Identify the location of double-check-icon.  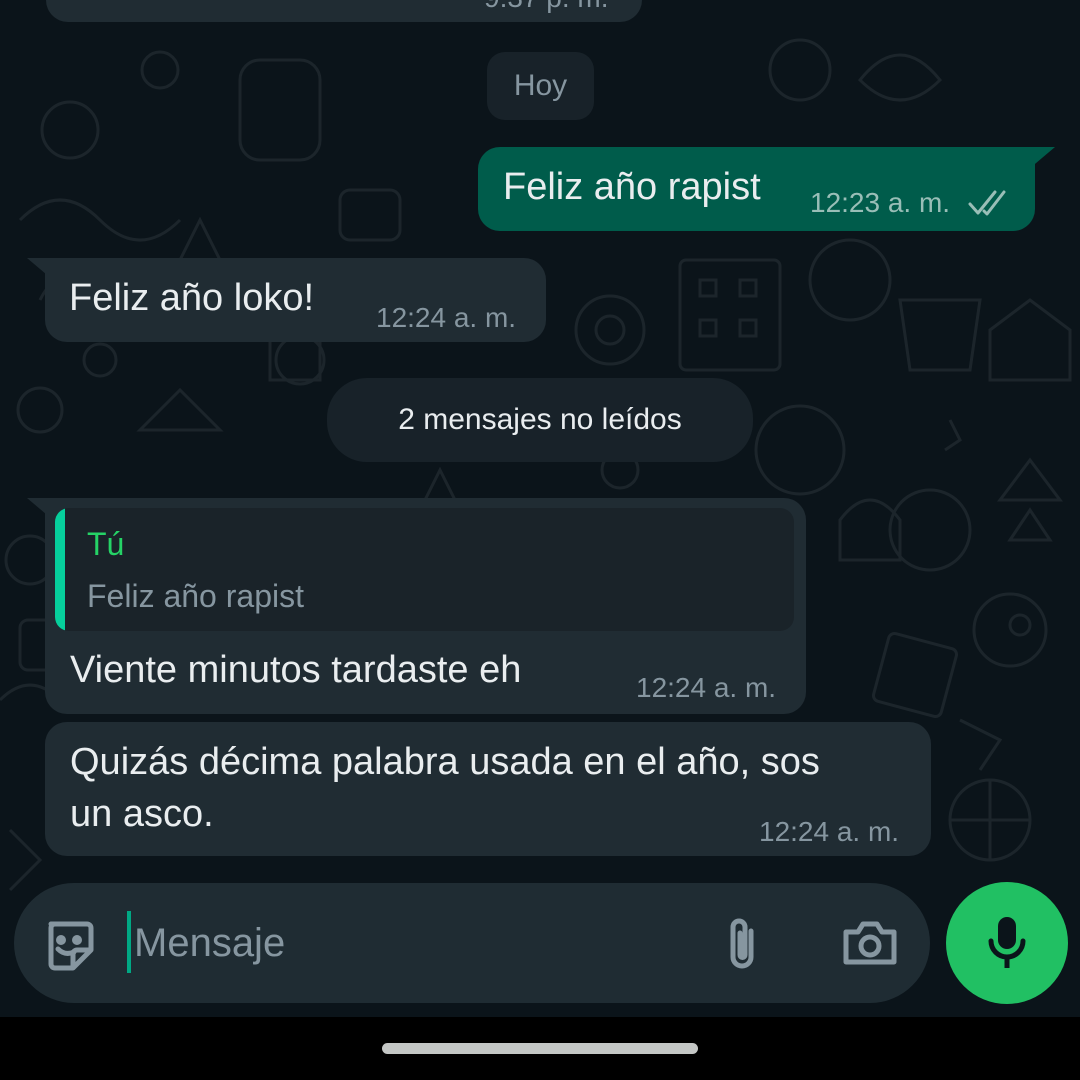
(987, 203).